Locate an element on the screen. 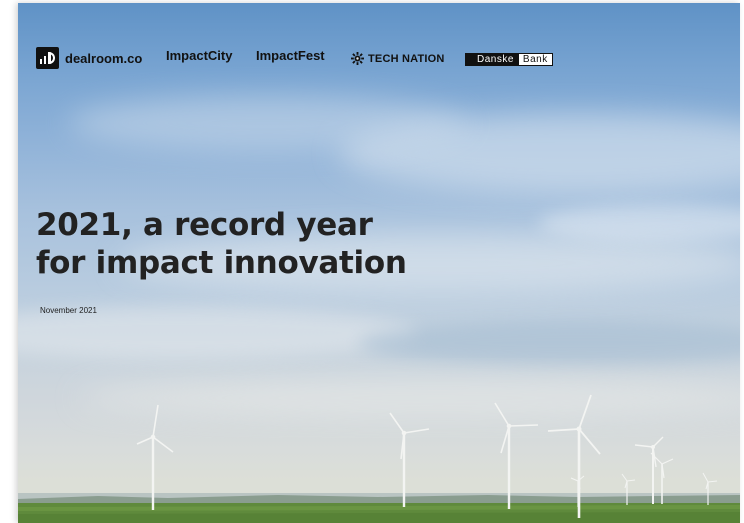  danske-bank-logo: Danske Bank is located at coordinates (509, 59).